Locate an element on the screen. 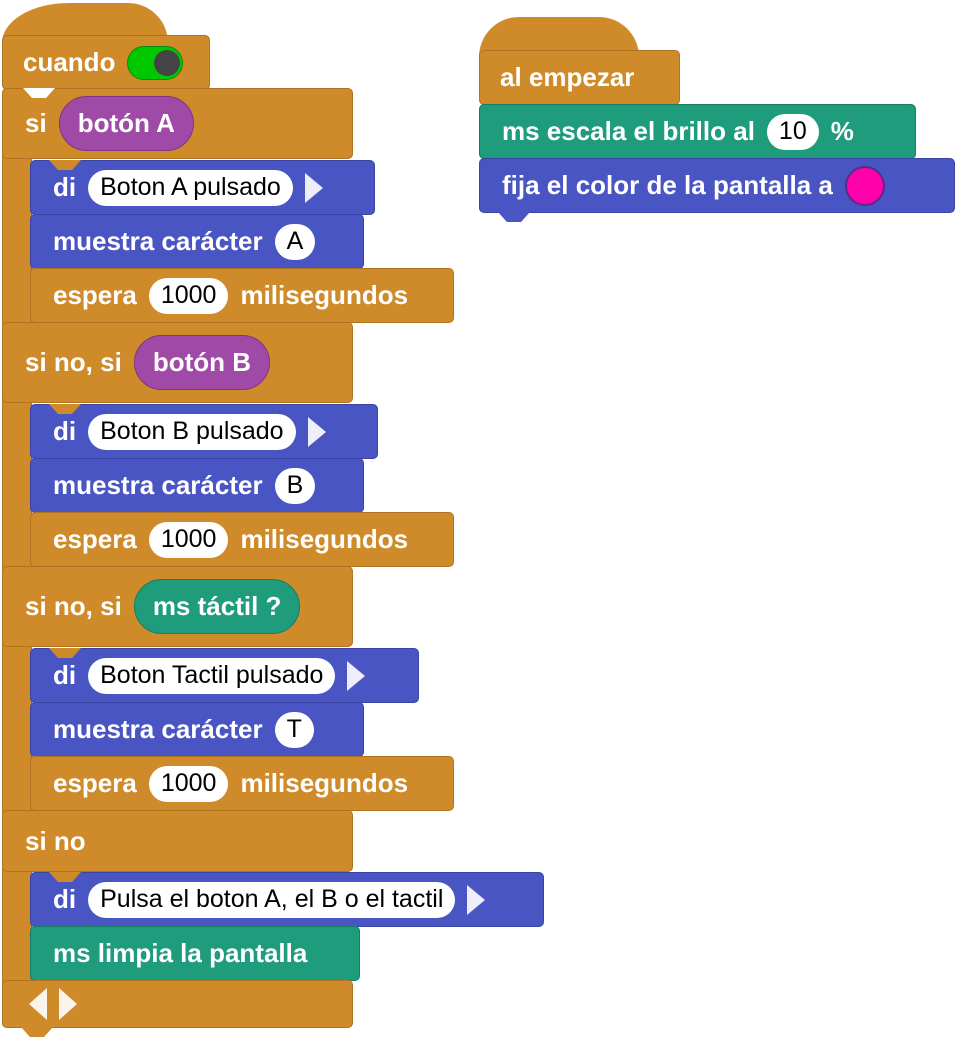  if-keyword: si is located at coordinates (36, 123).